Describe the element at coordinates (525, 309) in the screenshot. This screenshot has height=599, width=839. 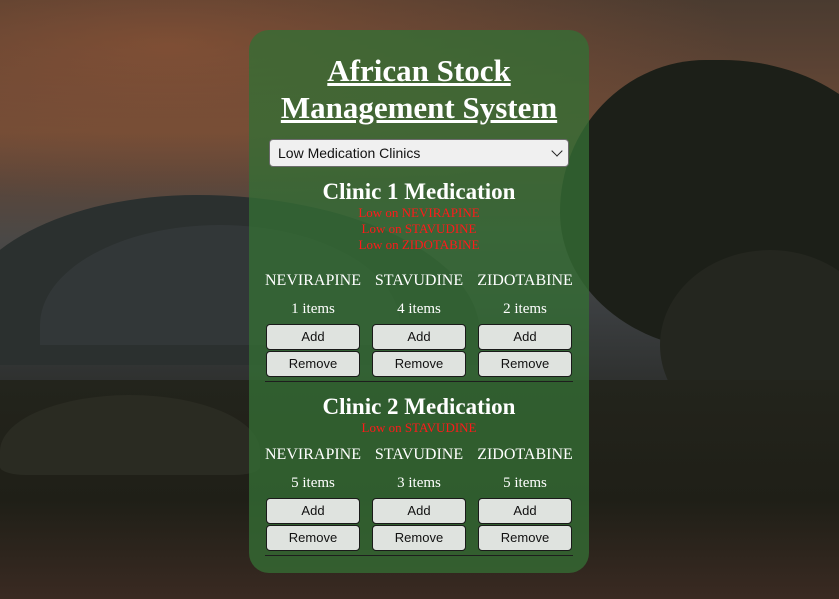
I see `medication-count: 2 items` at that location.